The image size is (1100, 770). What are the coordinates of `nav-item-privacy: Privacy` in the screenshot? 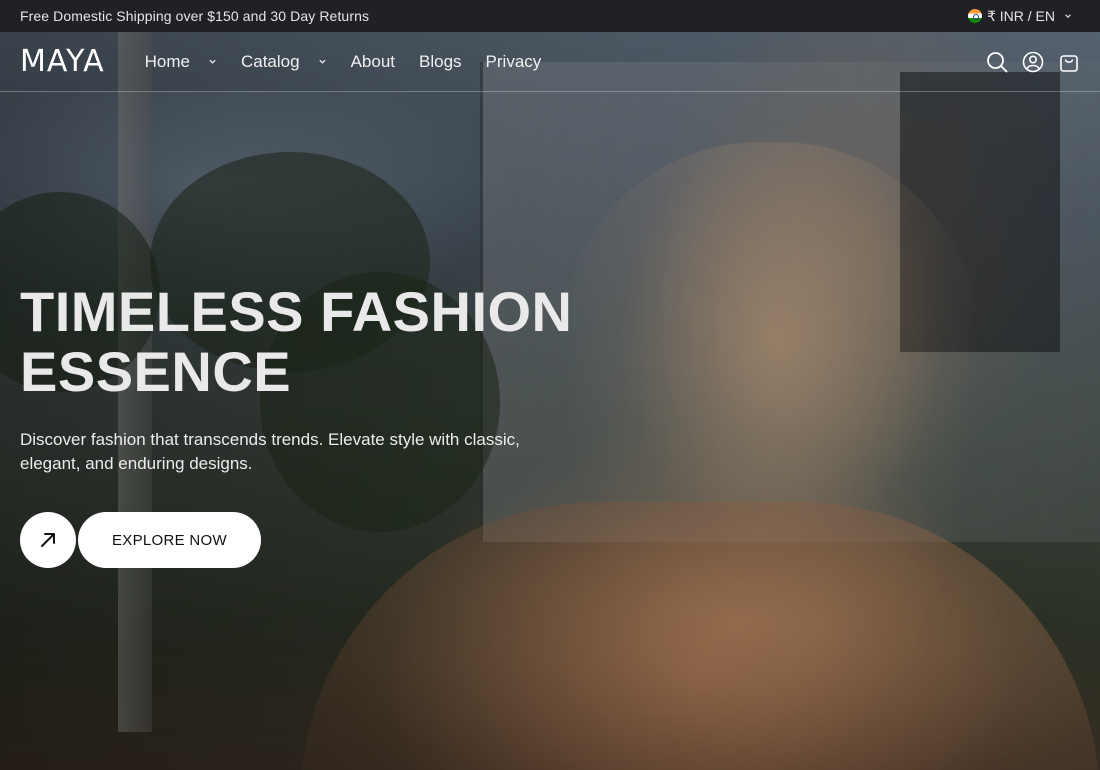 It's located at (514, 62).